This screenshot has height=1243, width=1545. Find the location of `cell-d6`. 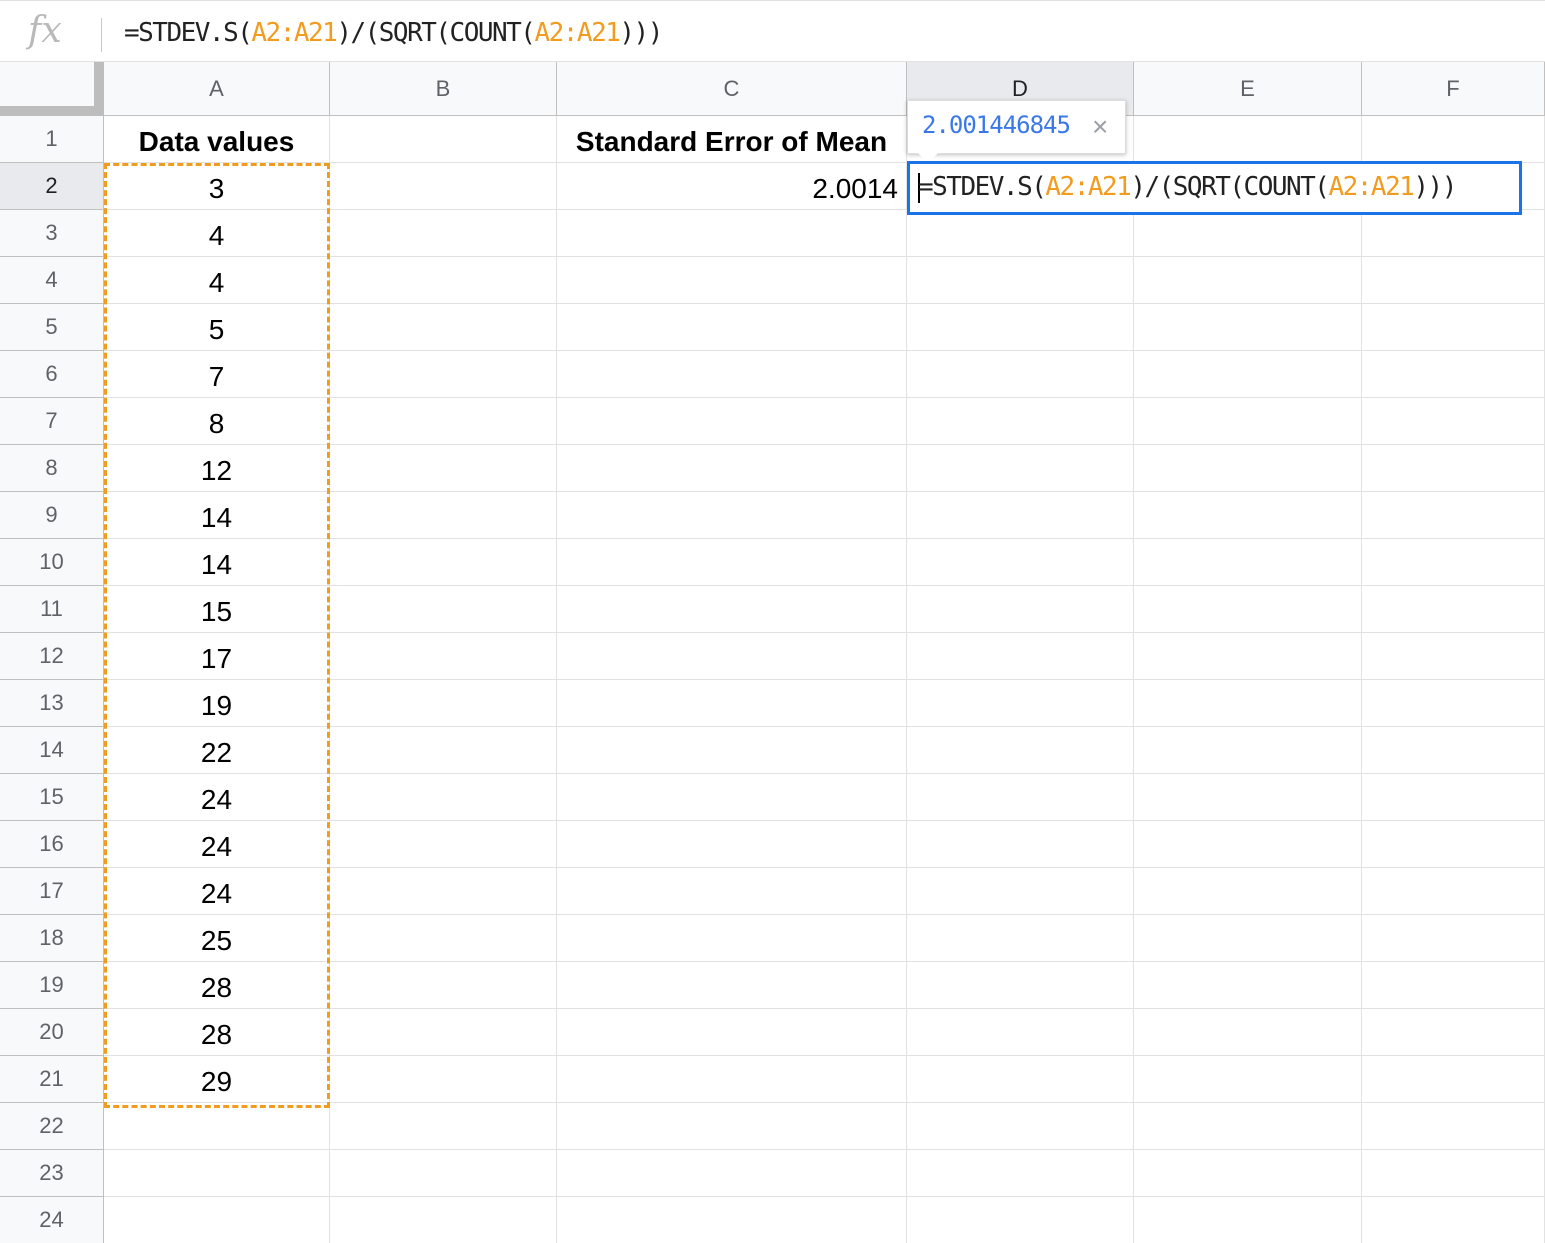

cell-d6 is located at coordinates (1020, 374).